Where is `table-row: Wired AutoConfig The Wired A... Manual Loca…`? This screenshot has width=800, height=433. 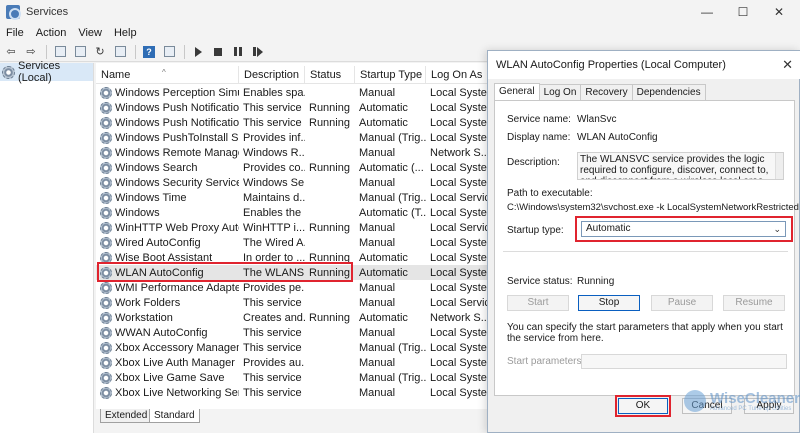
table-row: Wired AutoConfig The Wired A... Manual Loca… is located at coordinates (292, 242).